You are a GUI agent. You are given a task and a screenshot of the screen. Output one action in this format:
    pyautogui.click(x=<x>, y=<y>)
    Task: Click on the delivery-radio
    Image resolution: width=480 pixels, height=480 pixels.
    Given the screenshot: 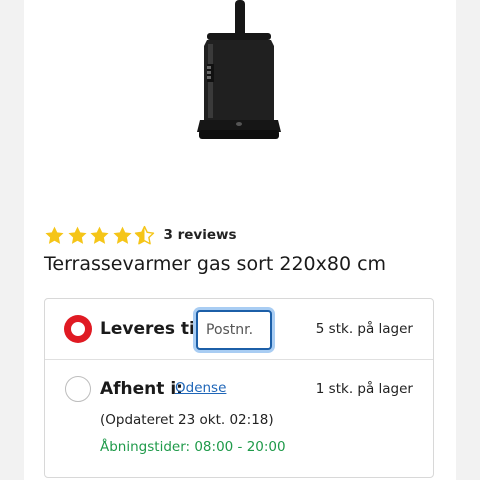 What is the action you would take?
    pyautogui.click(x=78, y=329)
    